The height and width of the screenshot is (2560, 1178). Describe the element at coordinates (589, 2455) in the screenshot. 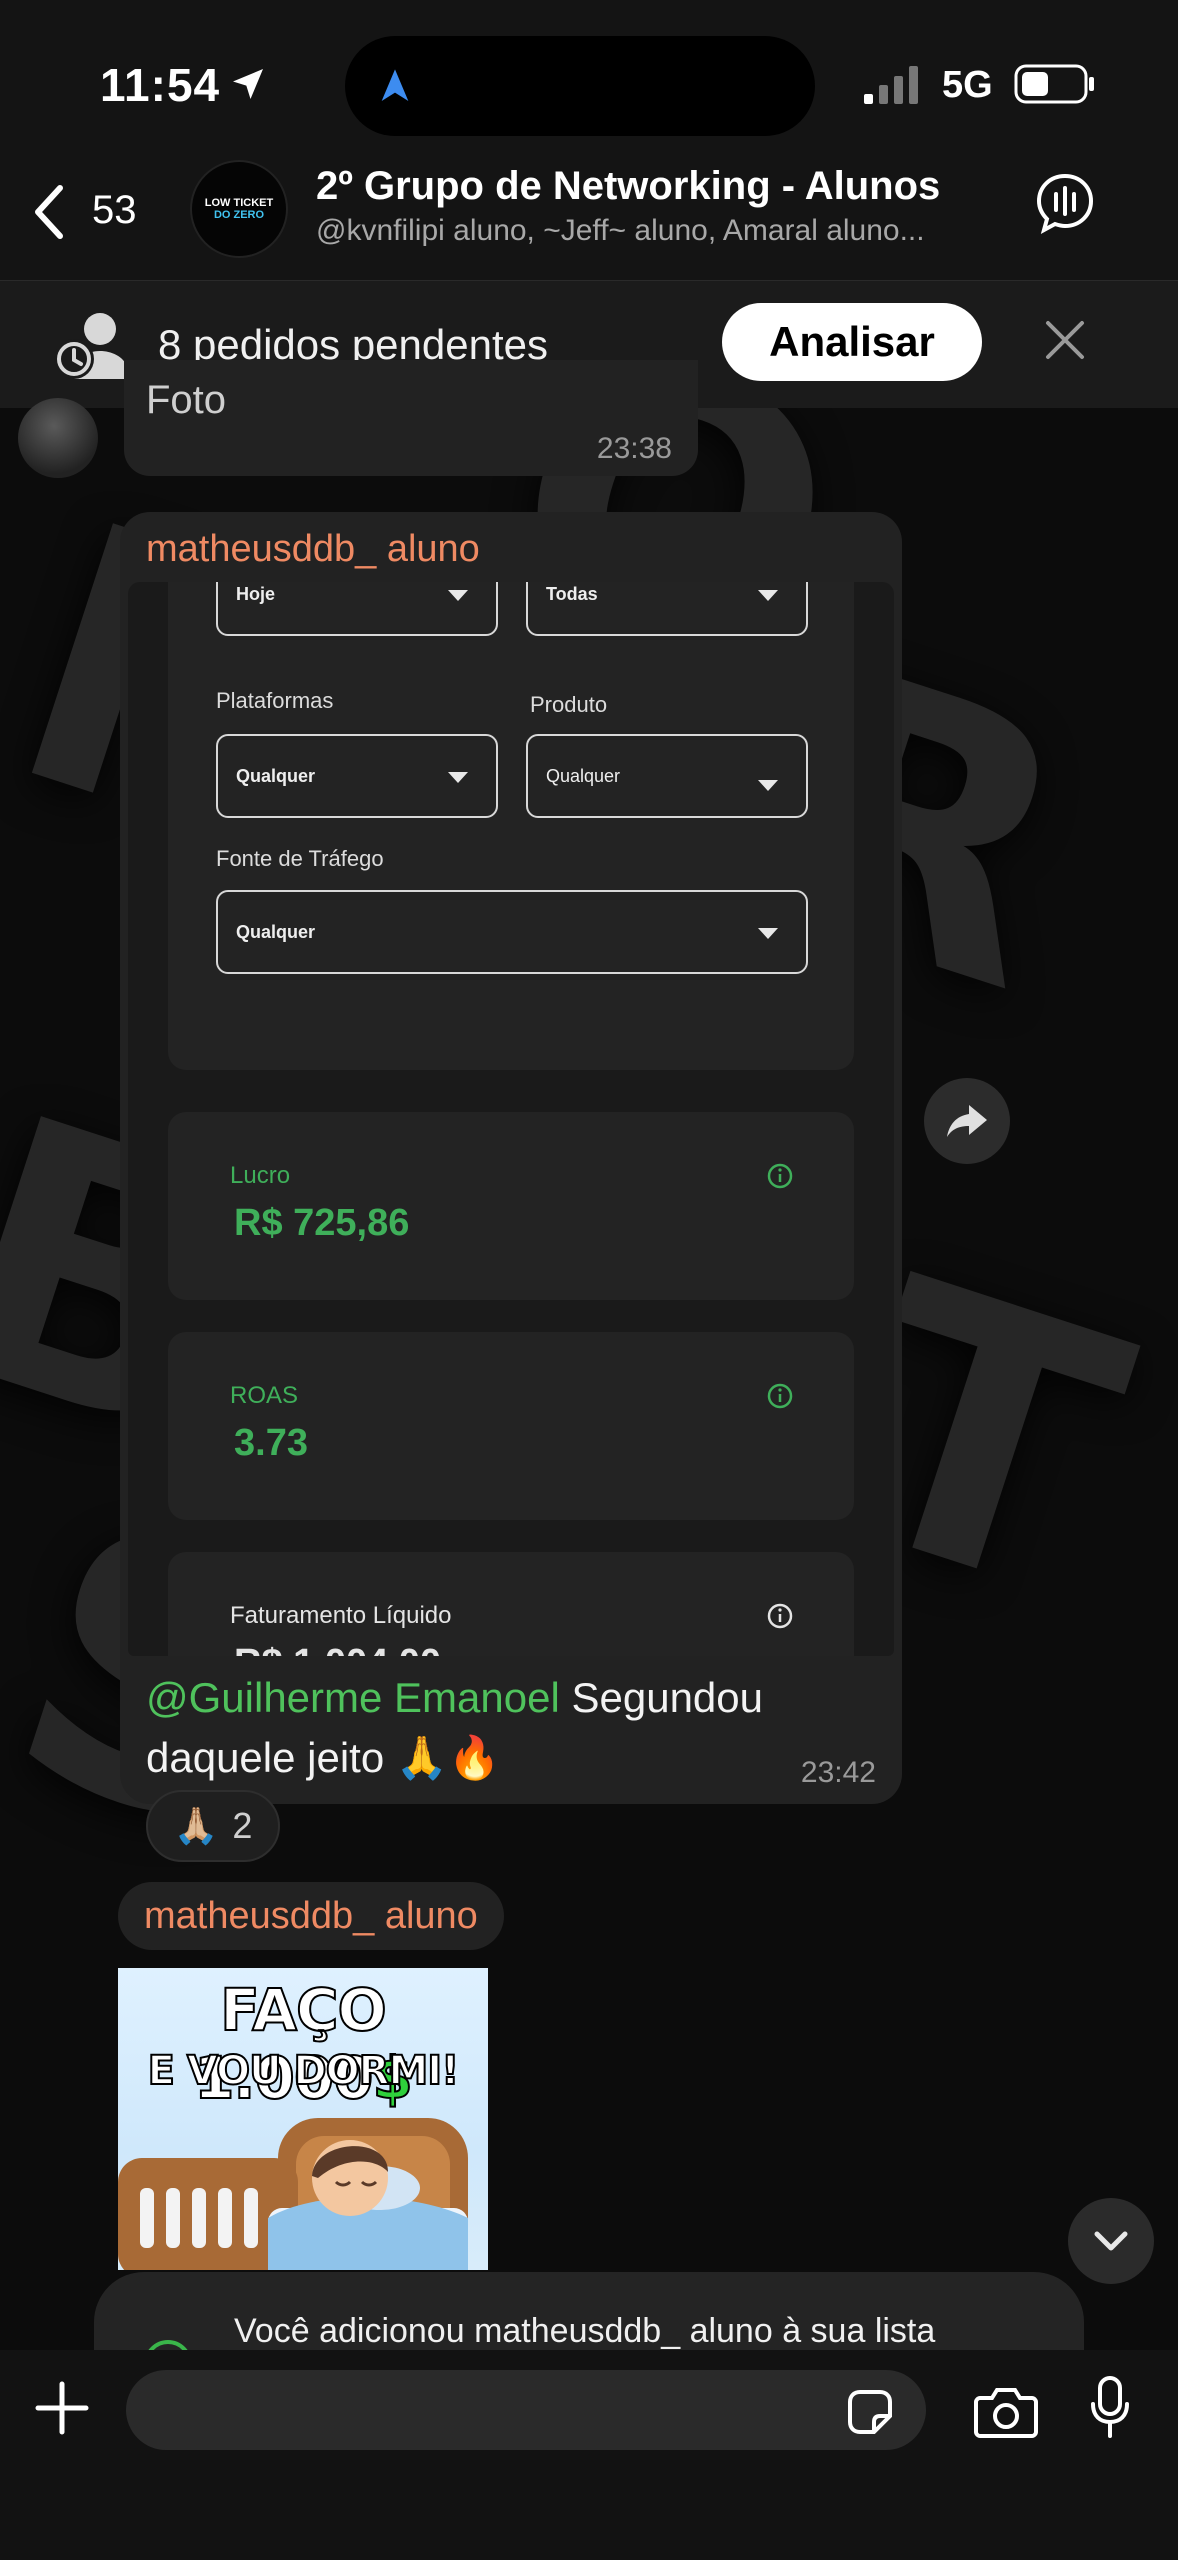

I see `message-input-bar` at that location.